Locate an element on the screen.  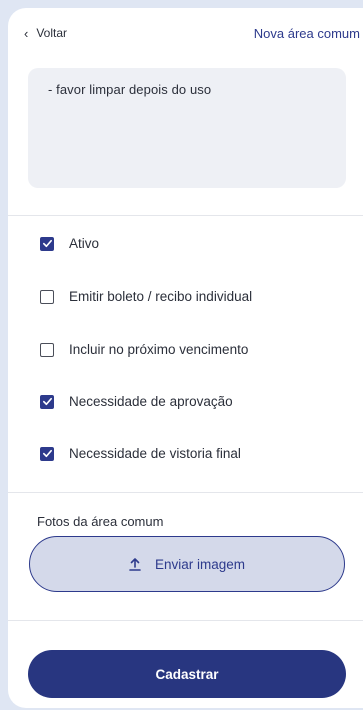
option-emitir-boleto: Emitir boleto / recibo individual is located at coordinates (146, 296).